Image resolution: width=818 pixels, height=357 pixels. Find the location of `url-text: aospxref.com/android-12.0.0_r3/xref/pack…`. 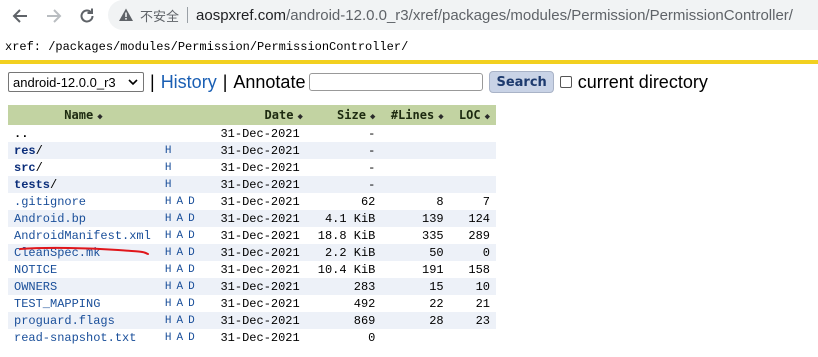

url-text: aospxref.com/android-12.0.0_r3/xref/pack… is located at coordinates (494, 15).